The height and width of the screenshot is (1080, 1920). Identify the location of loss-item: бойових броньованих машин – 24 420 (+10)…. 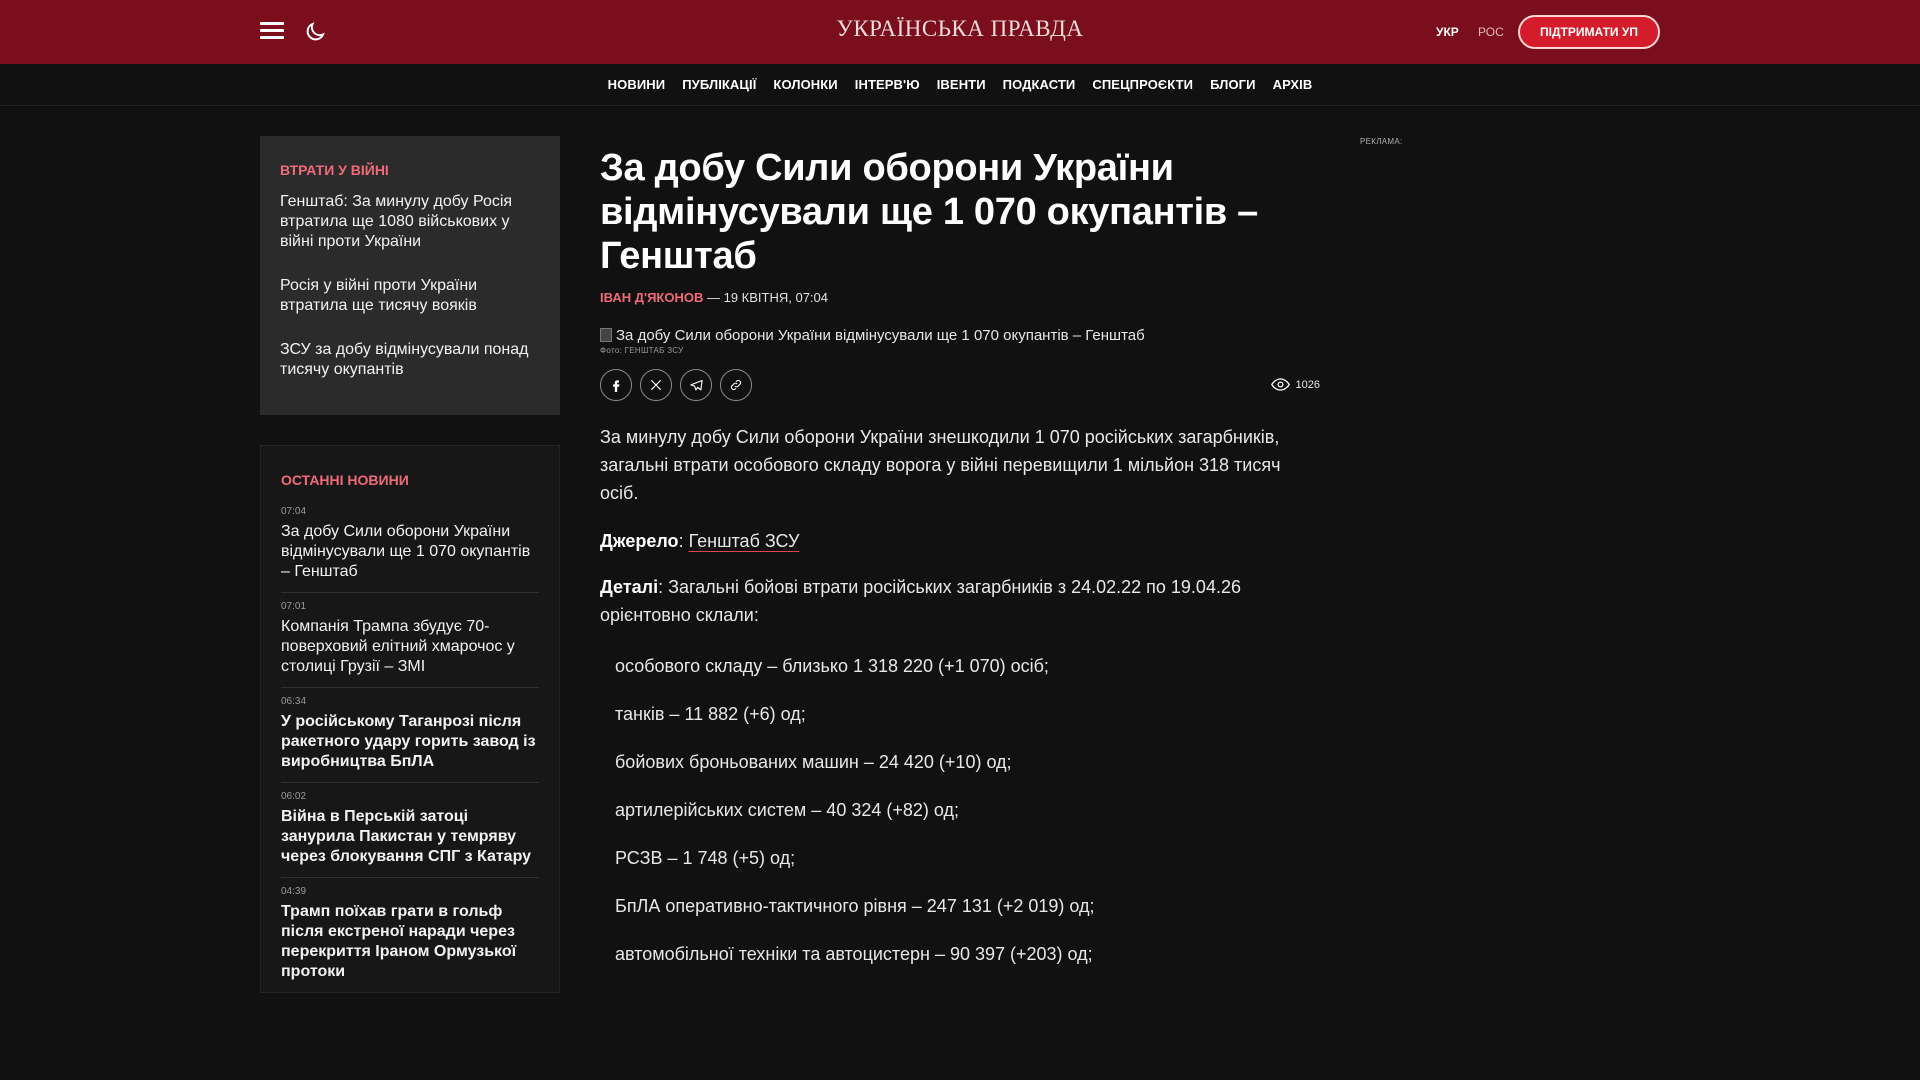
(813, 762).